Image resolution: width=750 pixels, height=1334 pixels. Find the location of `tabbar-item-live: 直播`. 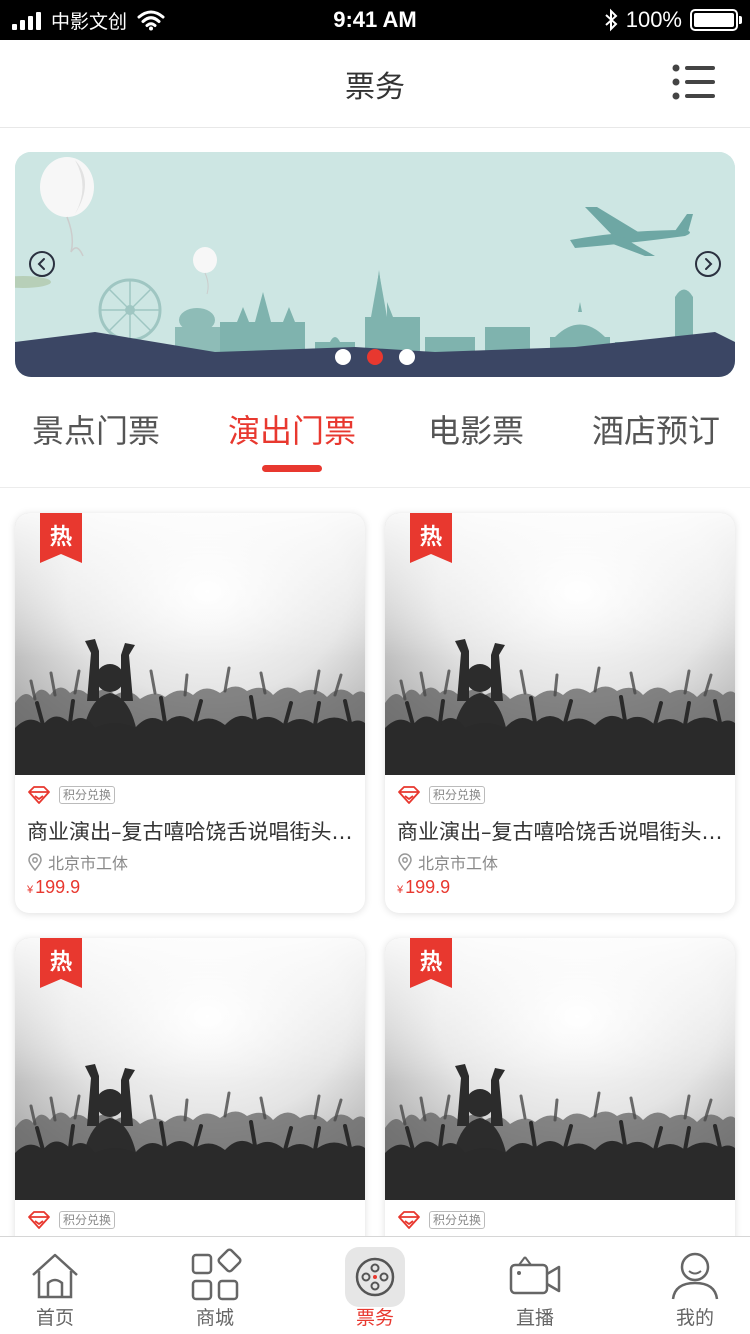

tabbar-item-live: 直播 is located at coordinates (535, 1285).